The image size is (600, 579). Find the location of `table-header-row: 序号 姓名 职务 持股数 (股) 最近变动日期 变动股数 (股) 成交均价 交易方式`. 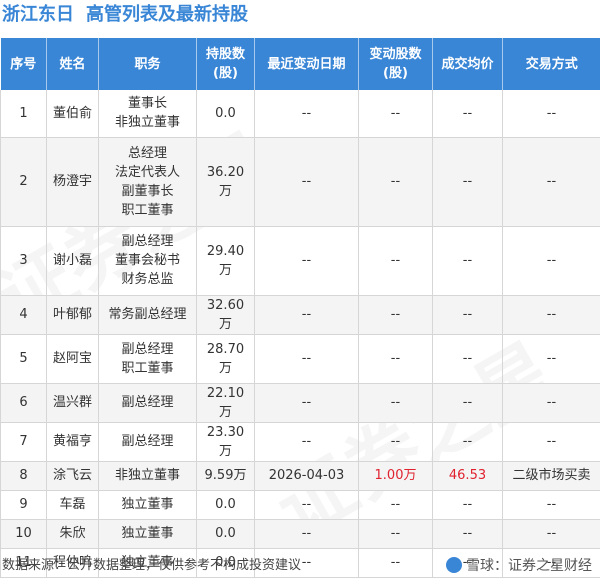

table-header-row: 序号 姓名 职务 持股数 (股) 最近变动日期 变动股数 (股) 成交均价 交易方式 is located at coordinates (300, 64).